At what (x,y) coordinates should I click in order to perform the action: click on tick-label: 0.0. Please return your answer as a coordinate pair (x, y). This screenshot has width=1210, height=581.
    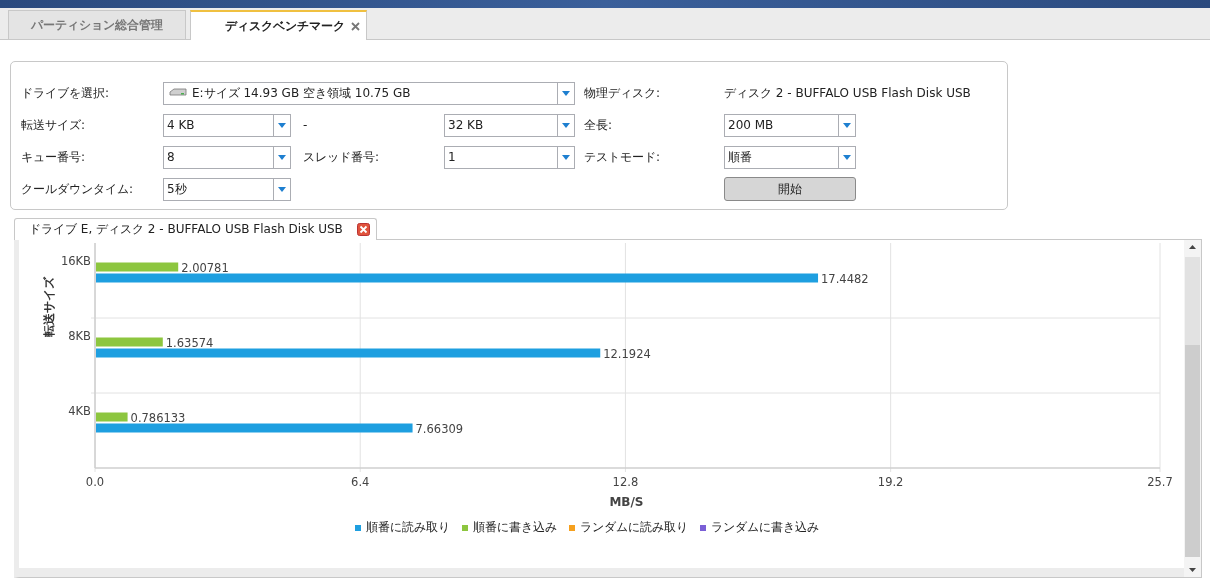
    Looking at the image, I should click on (95, 482).